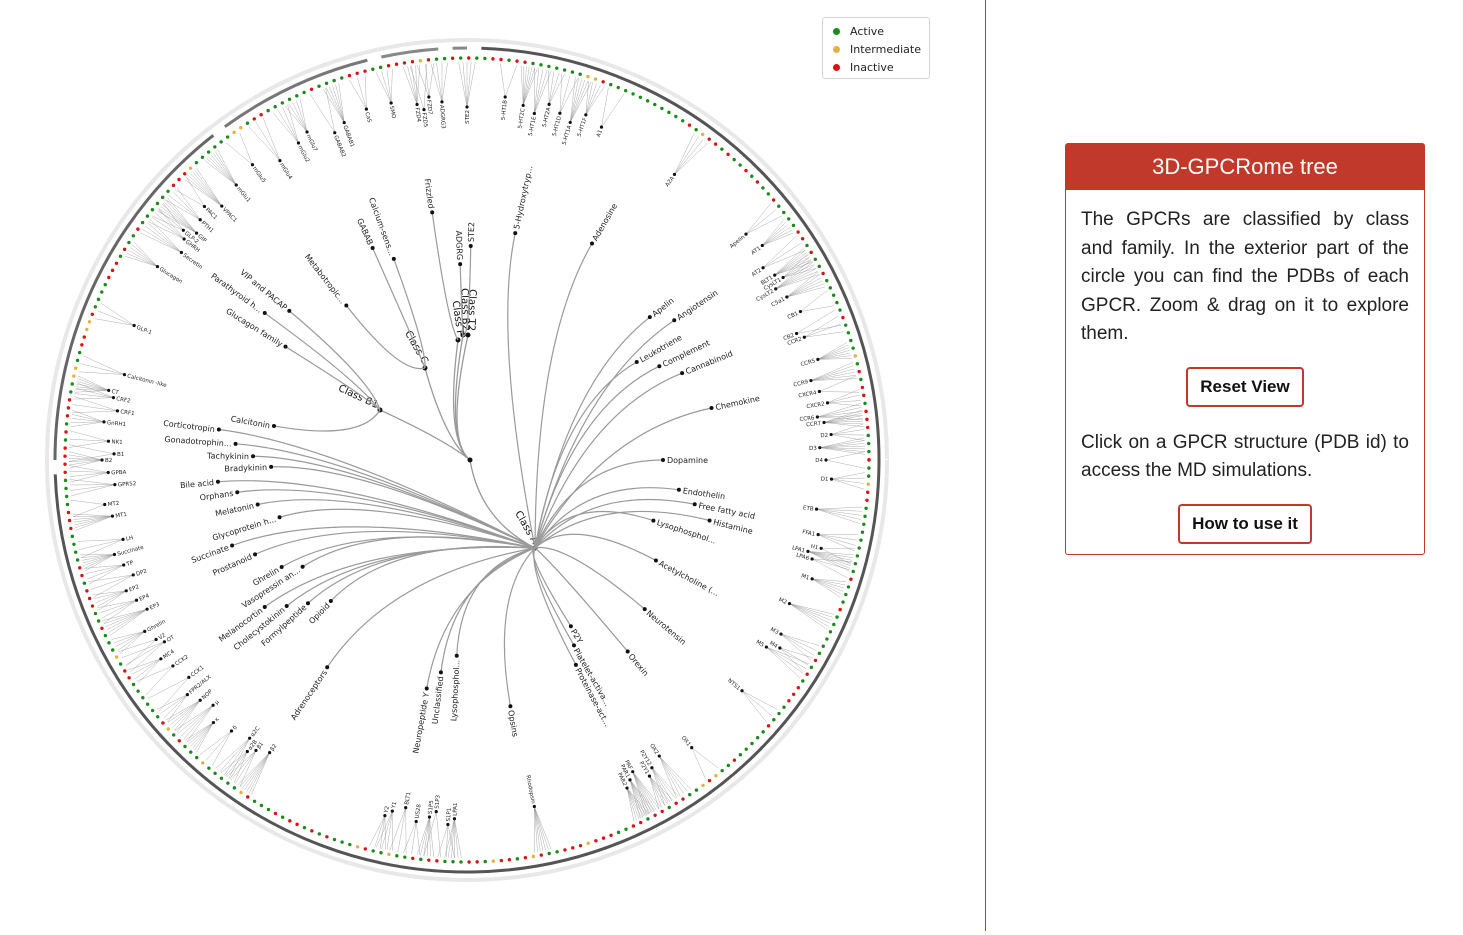 This screenshot has height=935, width=1463. What do you see at coordinates (256, 732) in the screenshot?
I see `receptor-label: α2C` at bounding box center [256, 732].